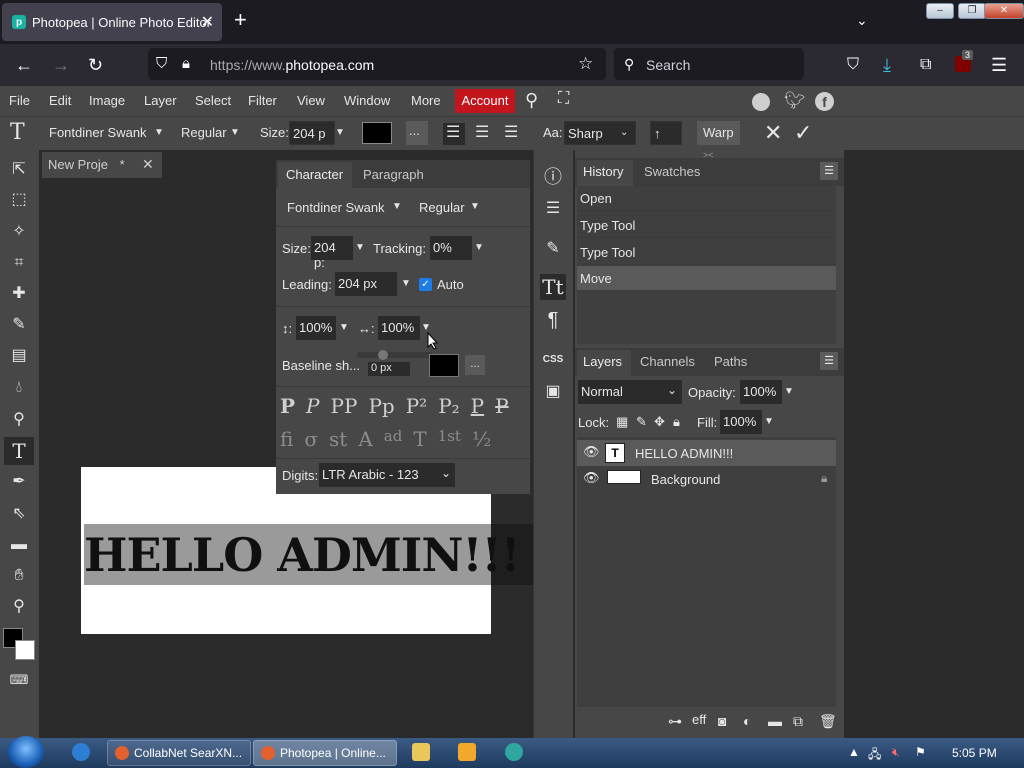 Image resolution: width=1024 pixels, height=768 pixels. I want to click on document-close-icon: ✕, so click(148, 164).